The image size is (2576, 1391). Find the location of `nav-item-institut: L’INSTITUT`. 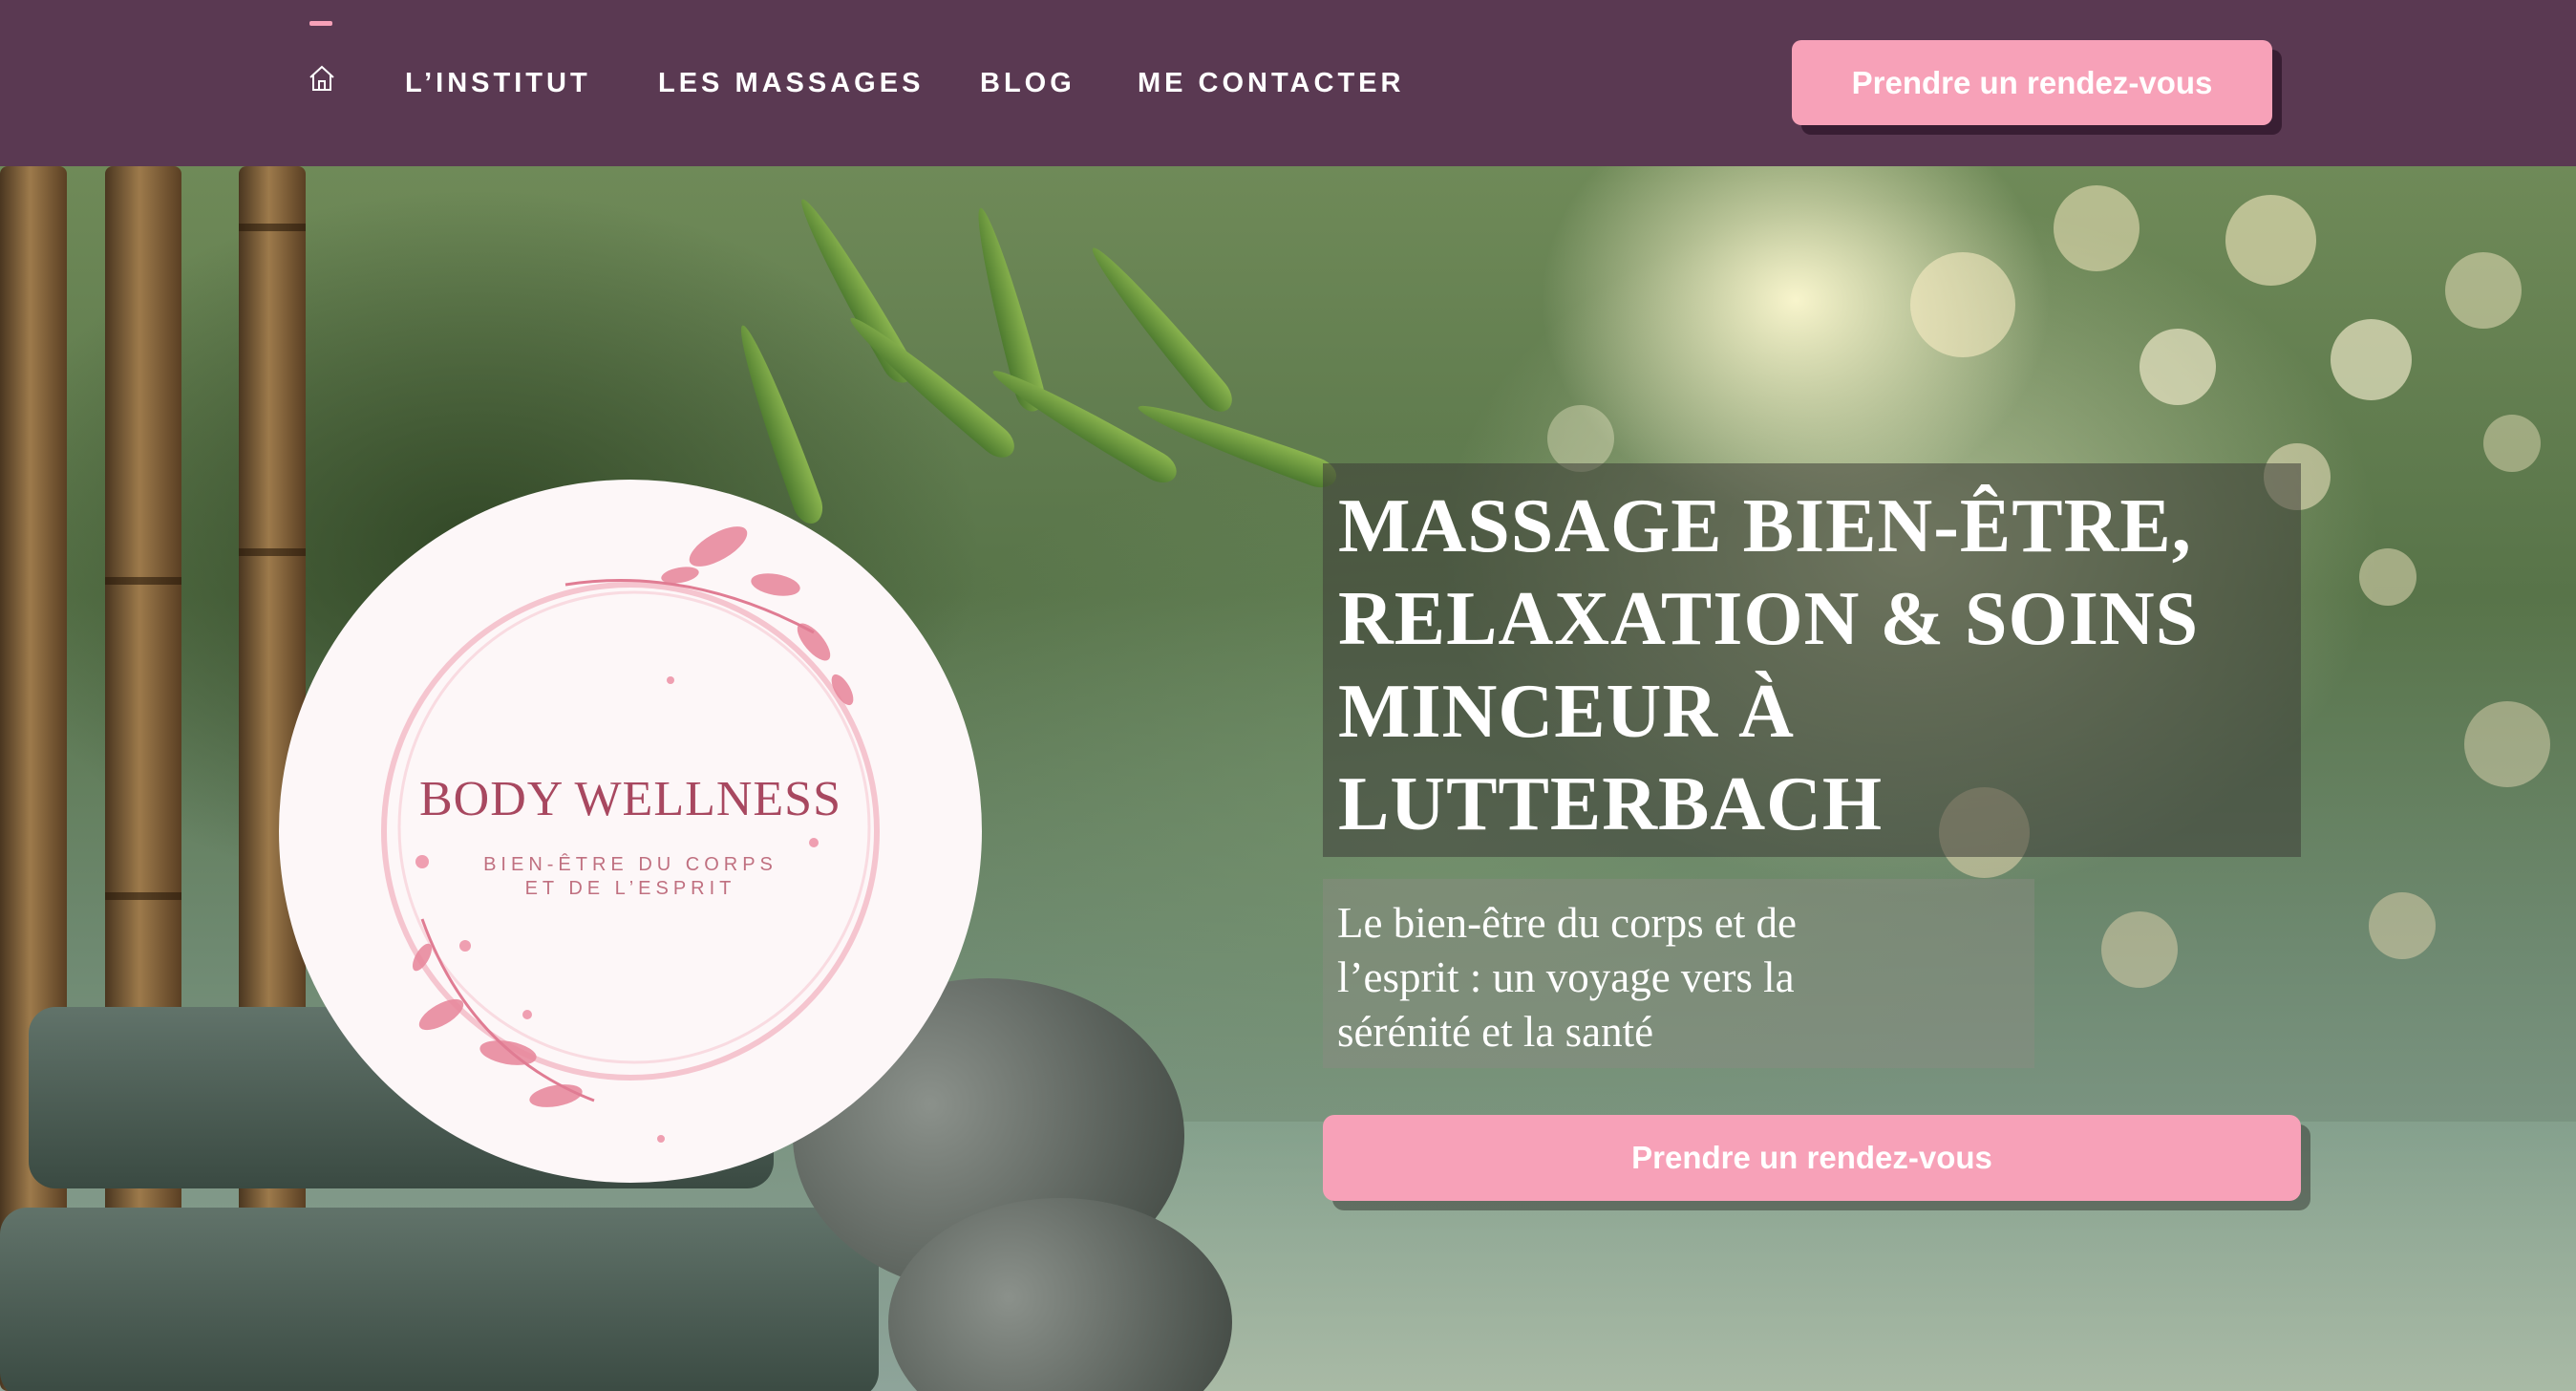

nav-item-institut: L’INSTITUT is located at coordinates (498, 83).